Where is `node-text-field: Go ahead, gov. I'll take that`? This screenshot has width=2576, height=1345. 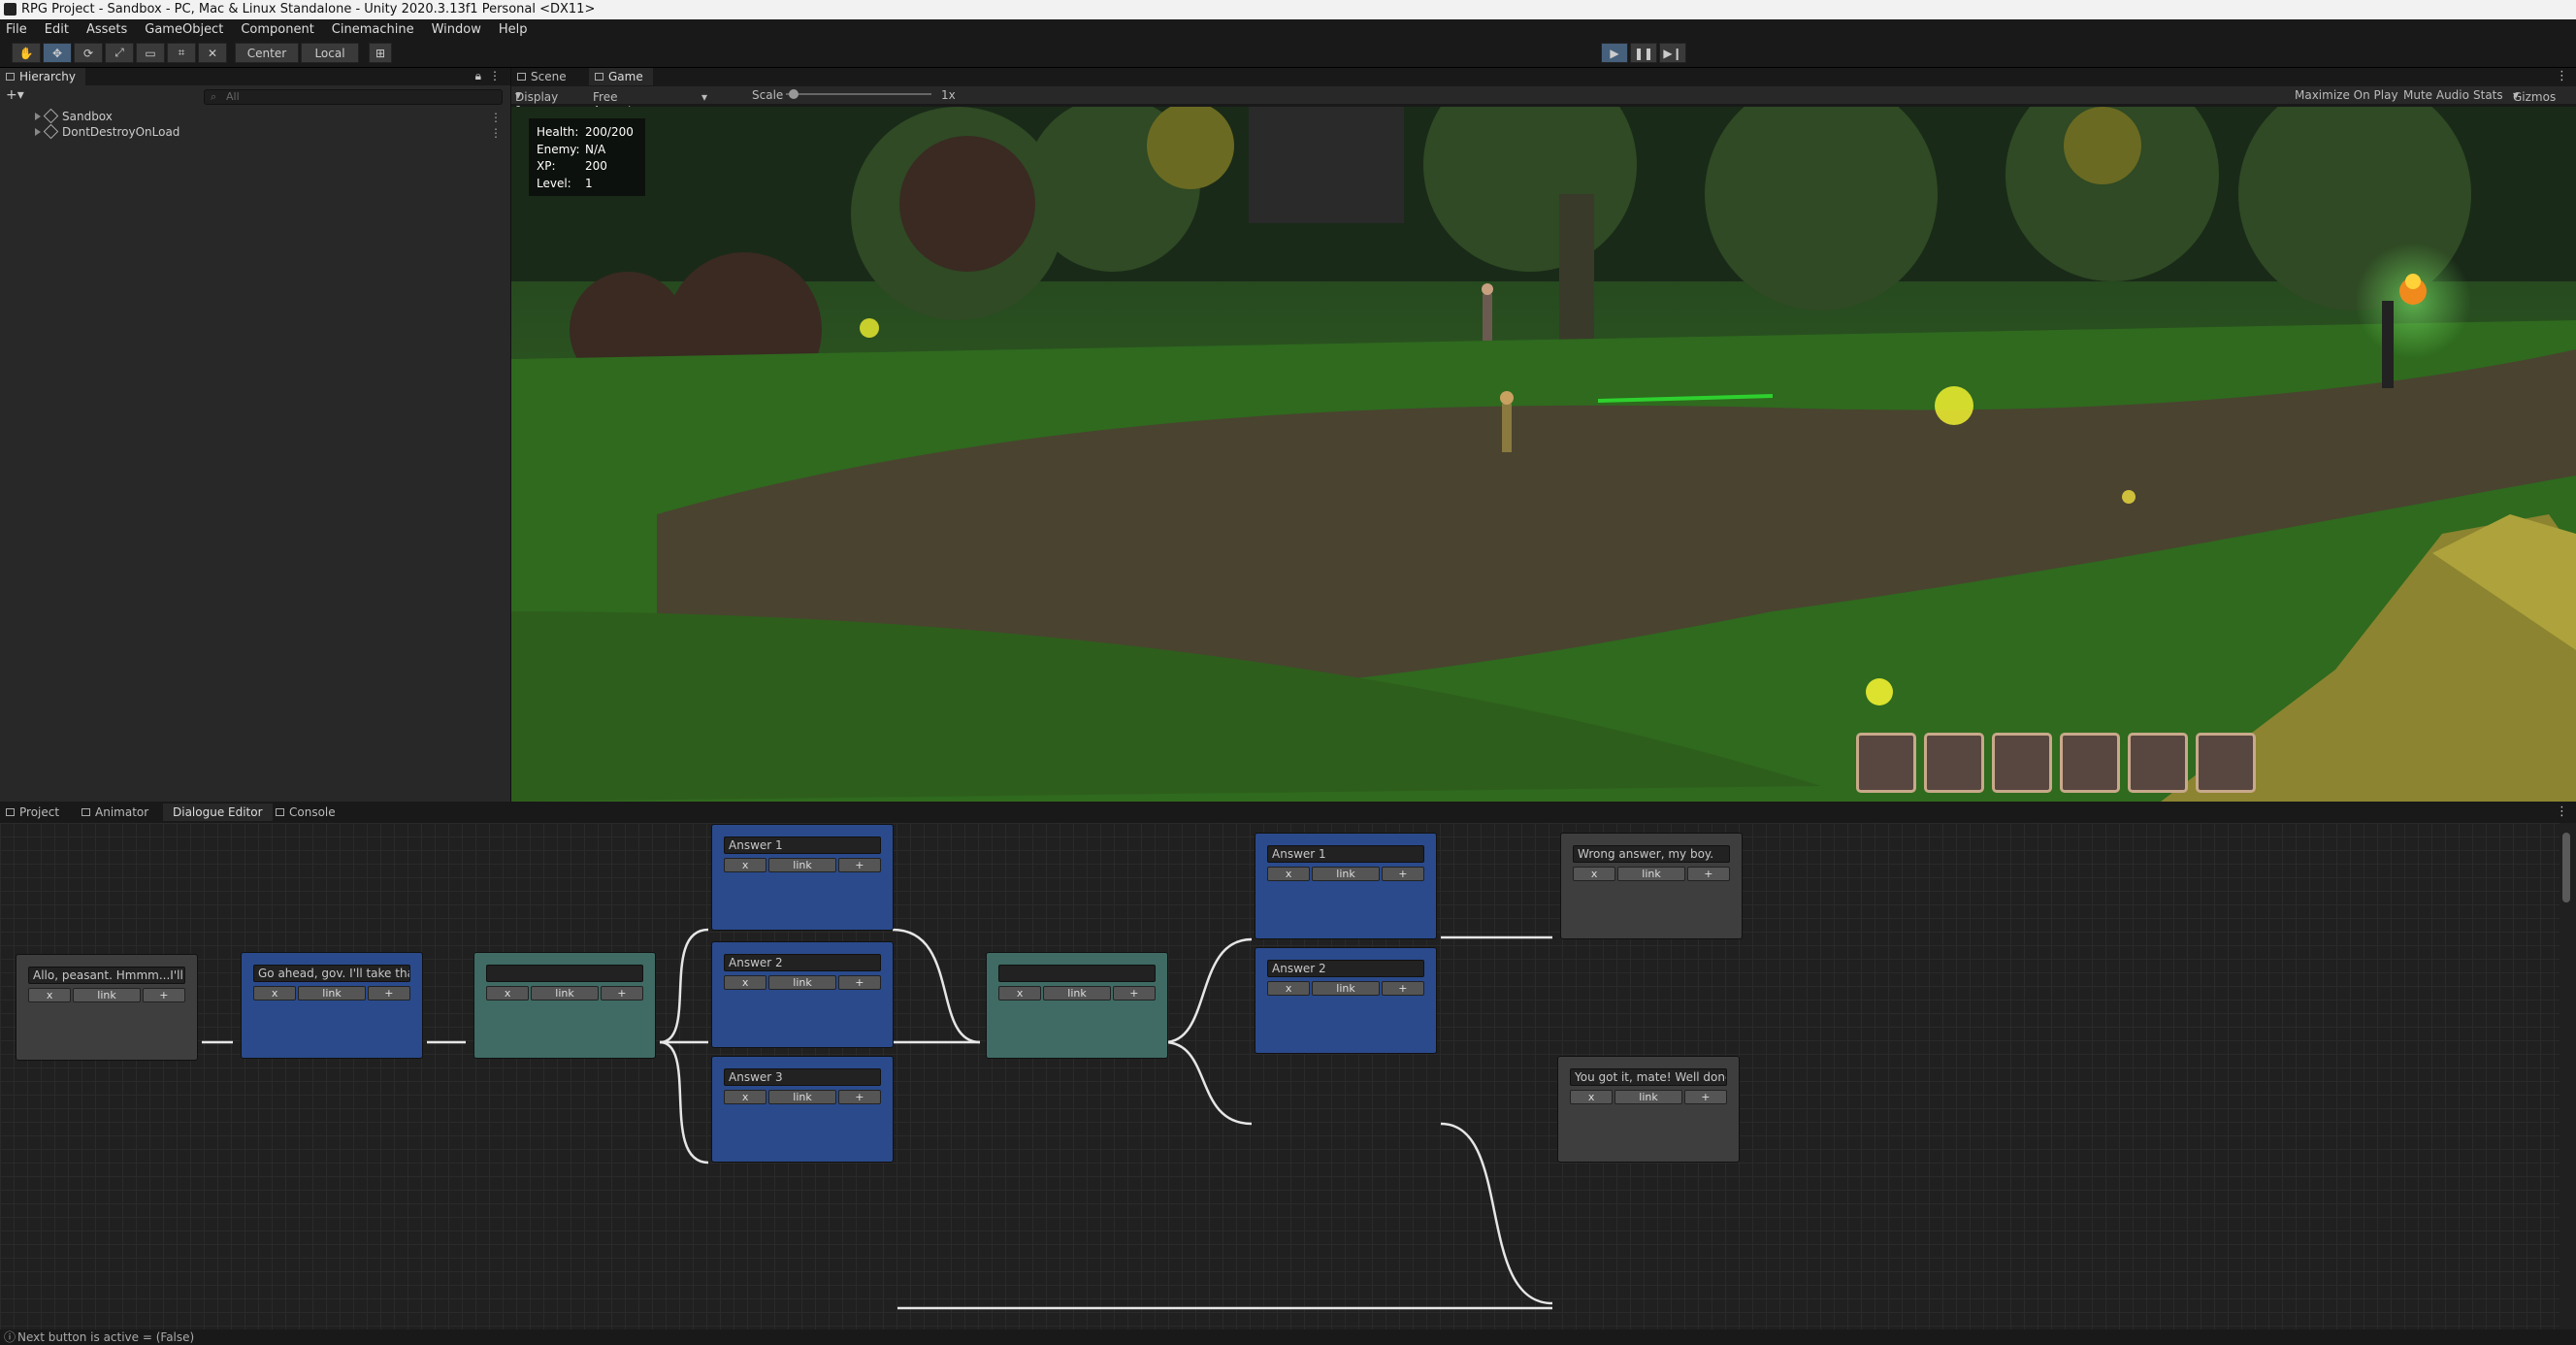
node-text-field: Go ahead, gov. I'll take that is located at coordinates (331, 973).